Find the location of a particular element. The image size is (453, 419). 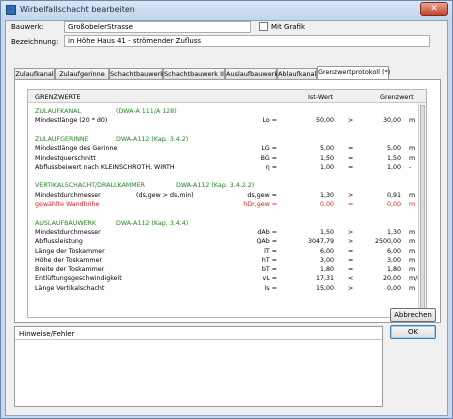

section-reference: DWA-A112 (Kap. 3.4.2) is located at coordinates (152, 139).